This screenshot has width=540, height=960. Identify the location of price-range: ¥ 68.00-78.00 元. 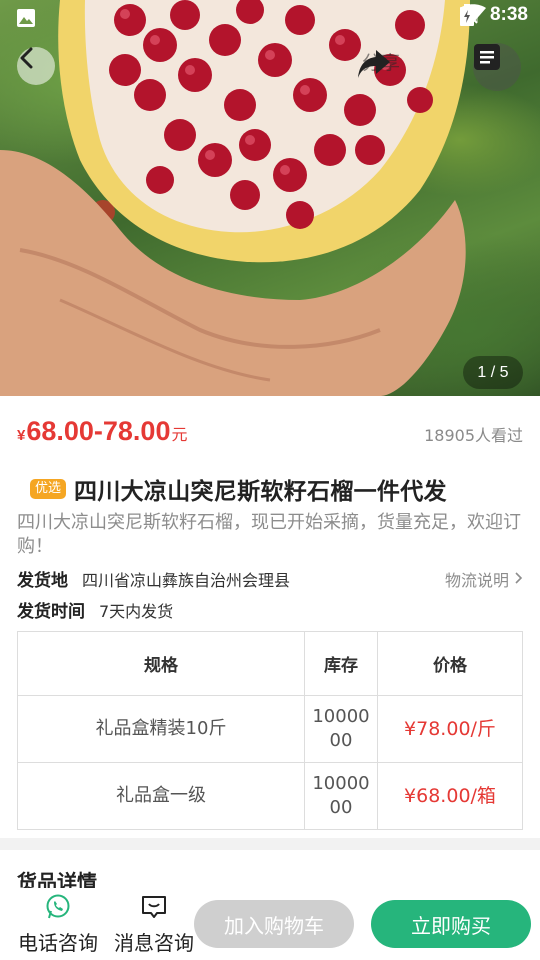
(102, 431).